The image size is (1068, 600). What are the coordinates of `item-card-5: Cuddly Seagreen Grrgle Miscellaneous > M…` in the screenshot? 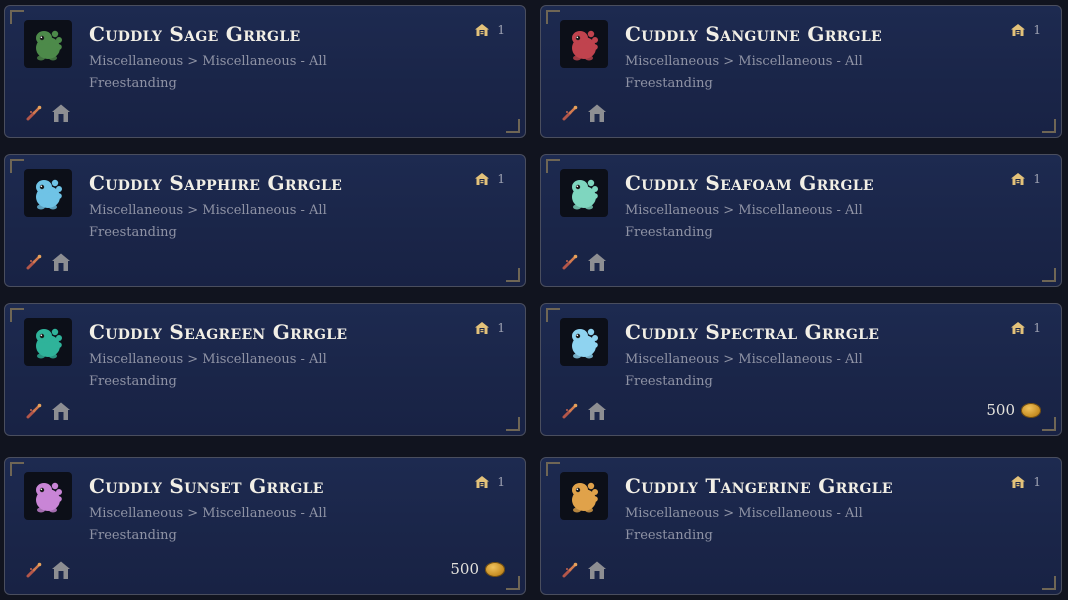 It's located at (265, 369).